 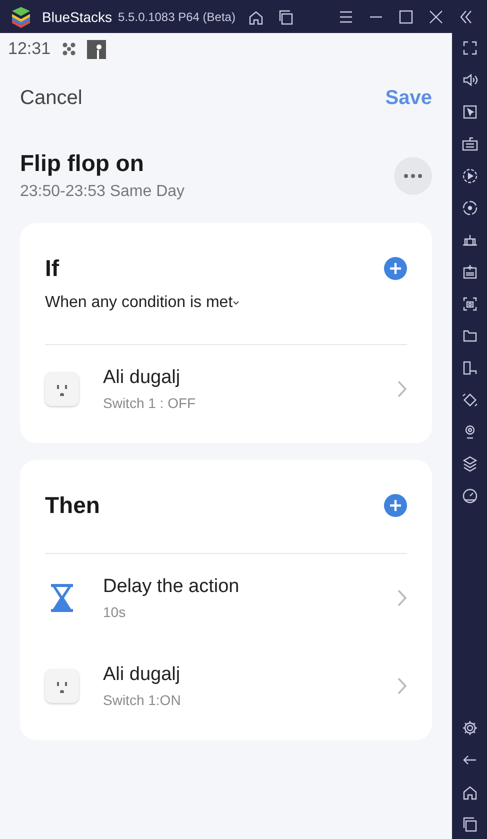 I want to click on more-icon, so click(x=413, y=176).